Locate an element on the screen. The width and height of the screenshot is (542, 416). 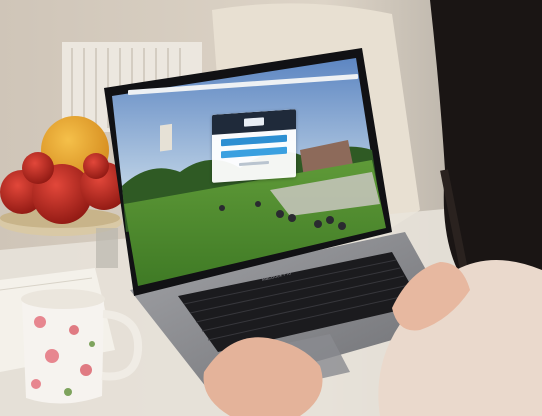
login-button-primary is located at coordinates (254, 140).